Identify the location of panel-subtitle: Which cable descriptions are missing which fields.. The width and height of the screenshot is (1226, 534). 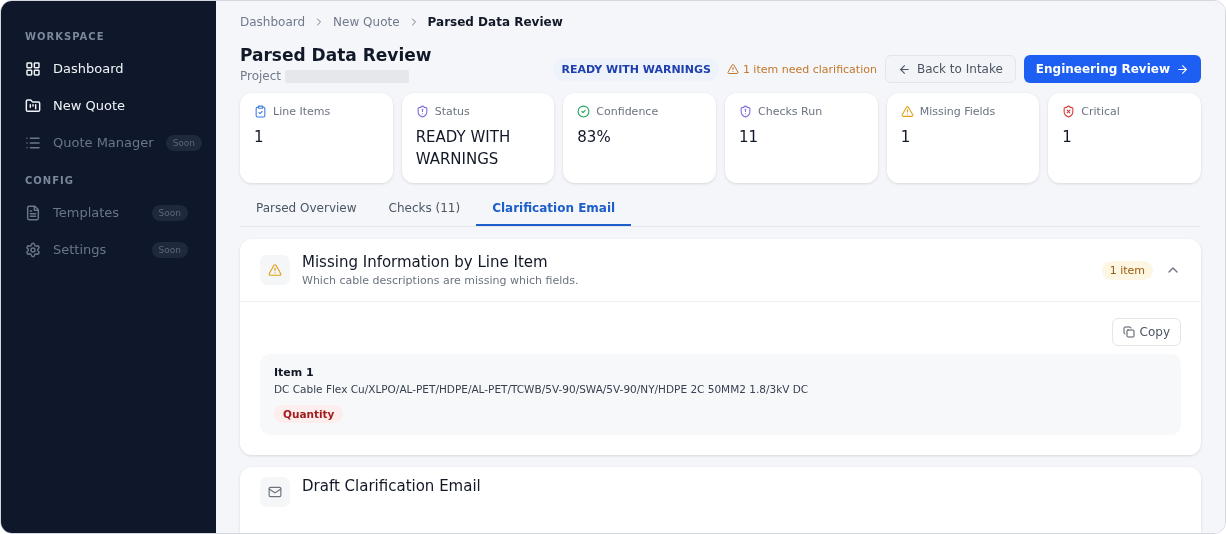
(441, 280).